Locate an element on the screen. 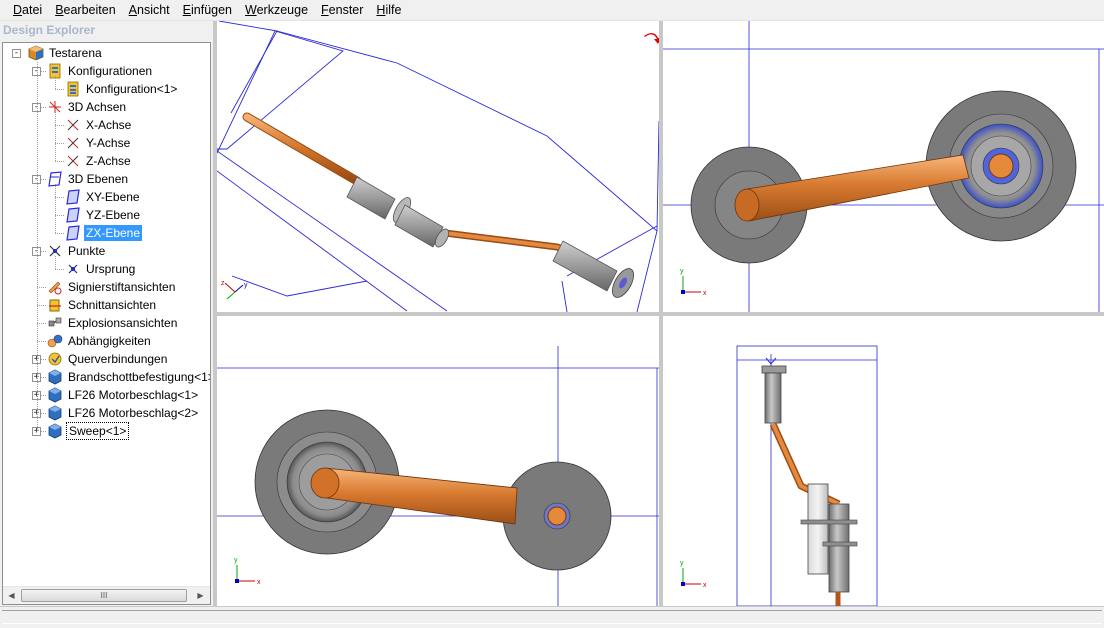 The height and width of the screenshot is (628, 1104). side-scene: y x is located at coordinates (779, 475).